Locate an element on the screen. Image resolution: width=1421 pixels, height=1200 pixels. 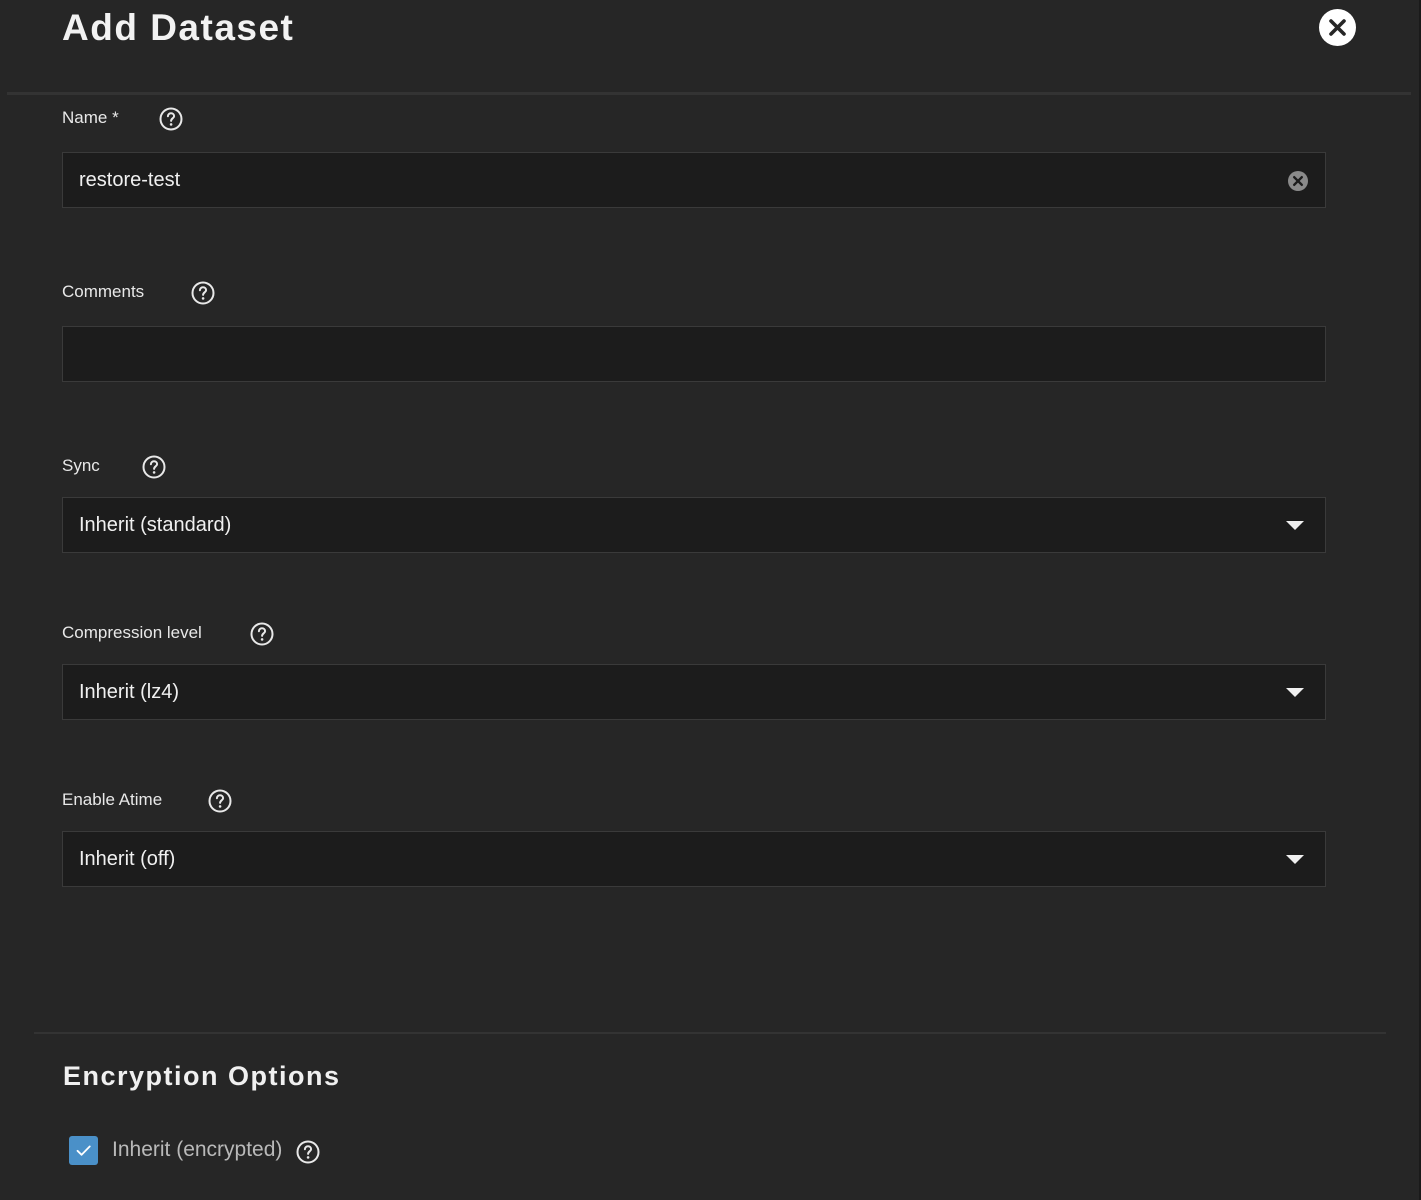
sync-help-icon is located at coordinates (154, 467).